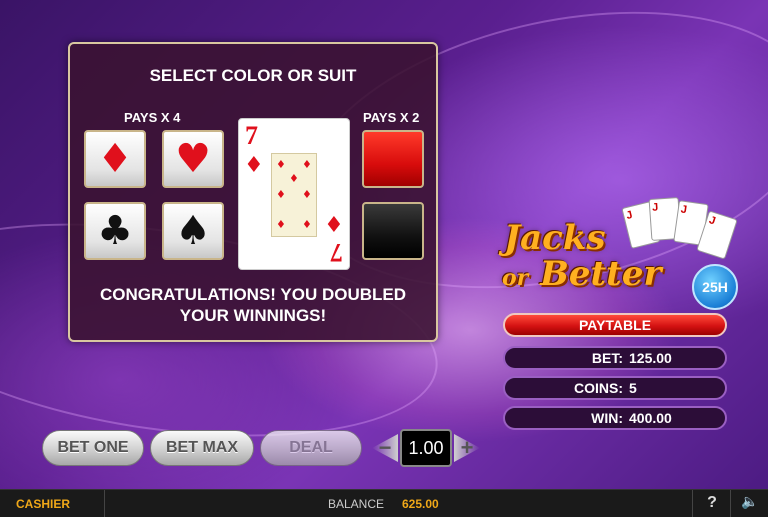  I want to click on coins-value: 5, so click(633, 388).